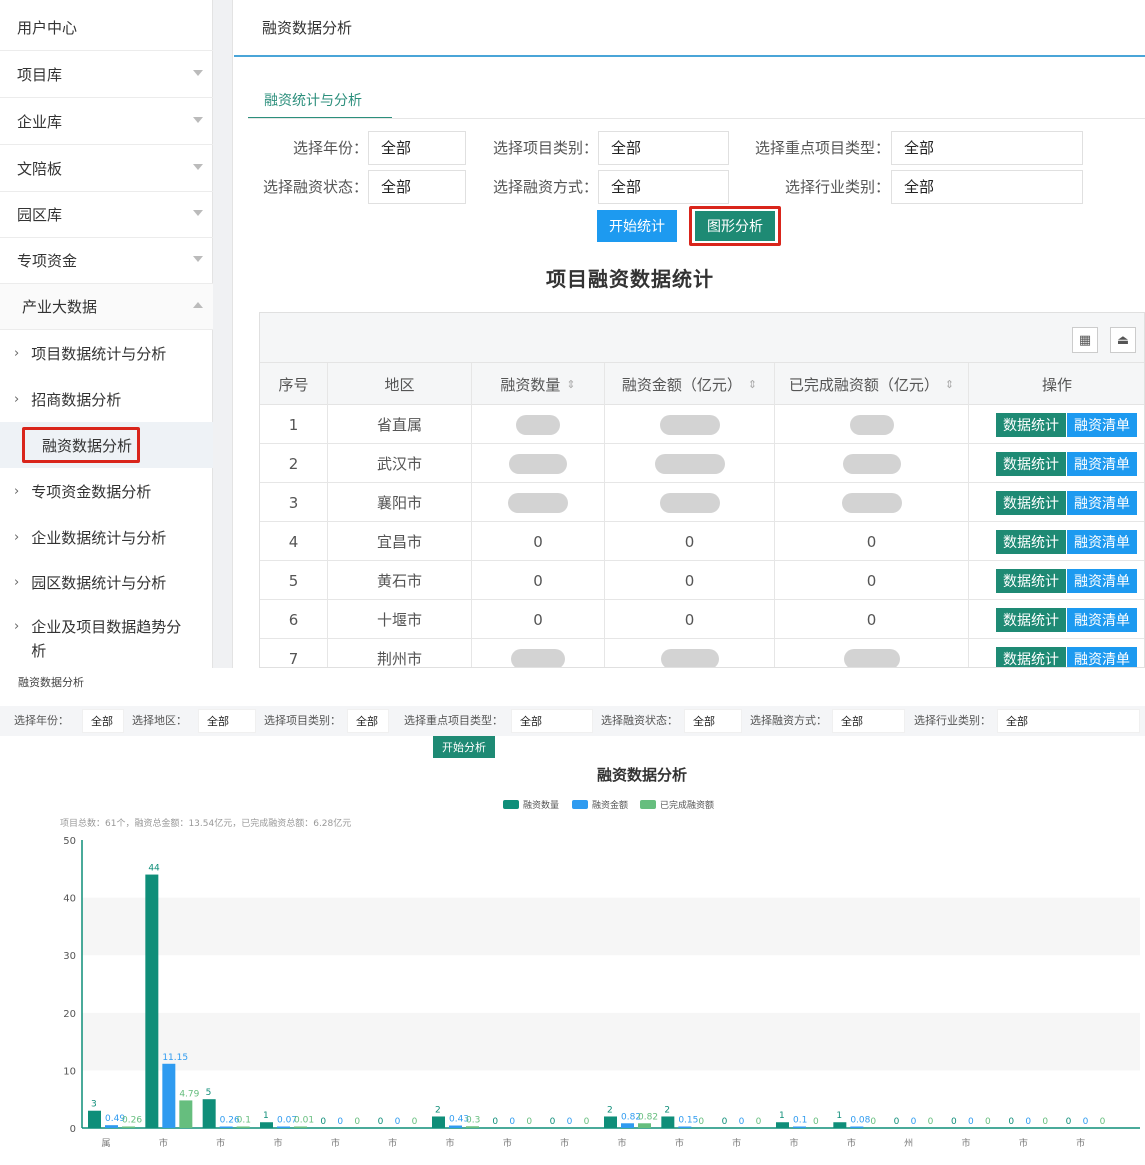  Describe the element at coordinates (417, 187) in the screenshot. I see `status-select: 全部` at that location.